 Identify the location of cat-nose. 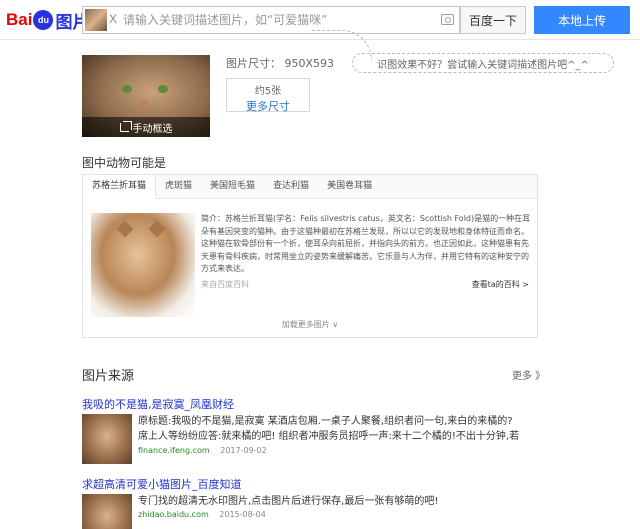
(144, 103).